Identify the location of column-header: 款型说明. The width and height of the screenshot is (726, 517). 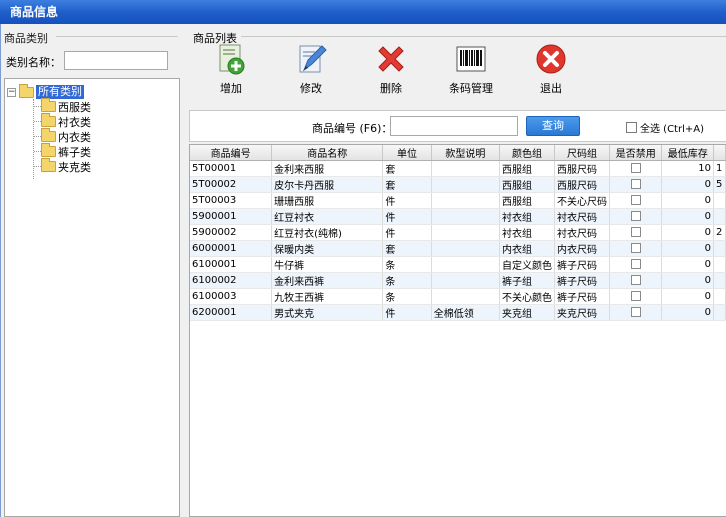
(466, 153).